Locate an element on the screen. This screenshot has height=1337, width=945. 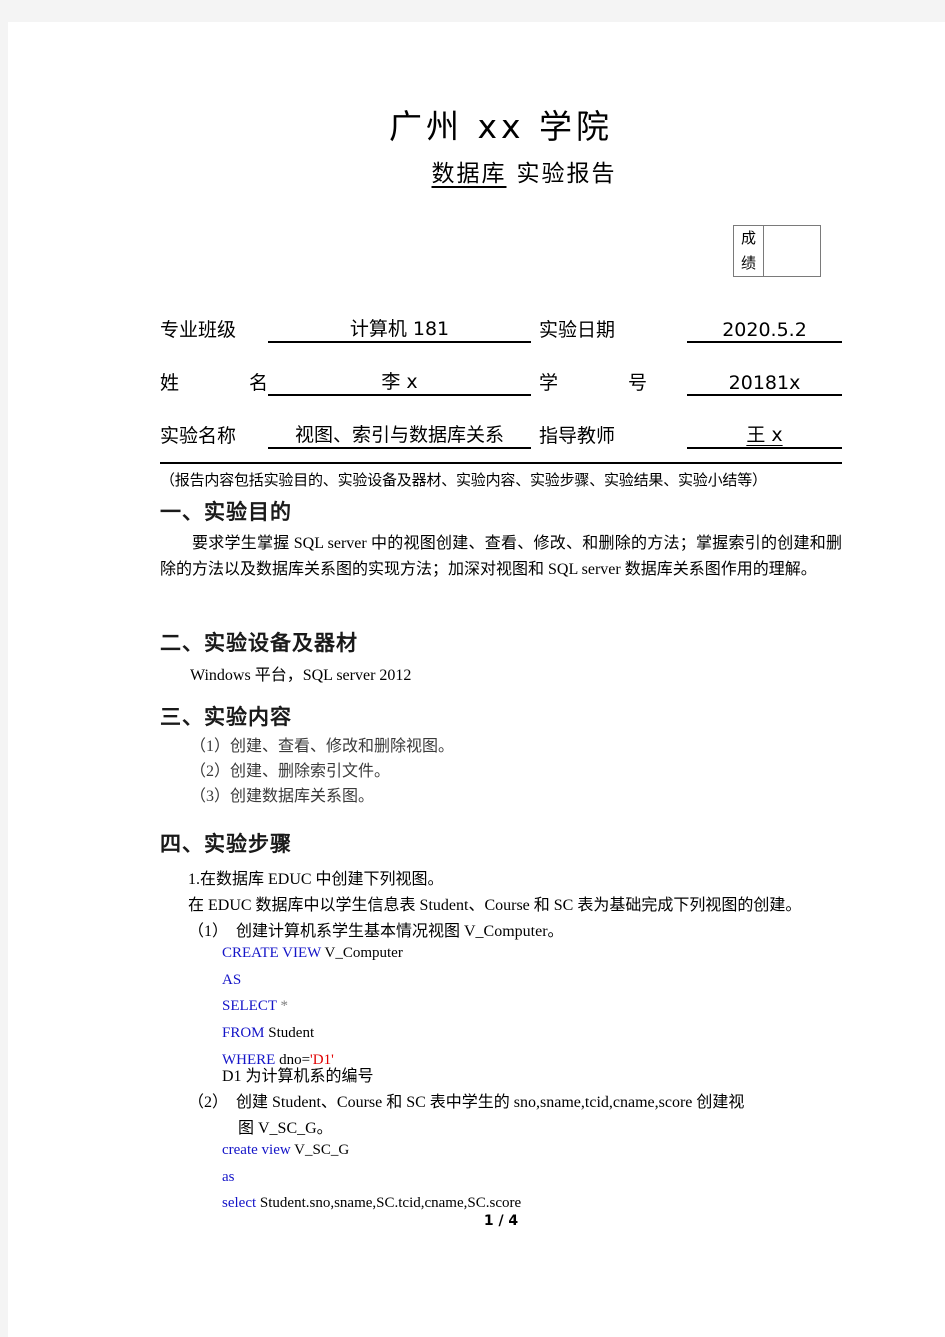
code-line: create view V_SC_G is located at coordinates (286, 1150).